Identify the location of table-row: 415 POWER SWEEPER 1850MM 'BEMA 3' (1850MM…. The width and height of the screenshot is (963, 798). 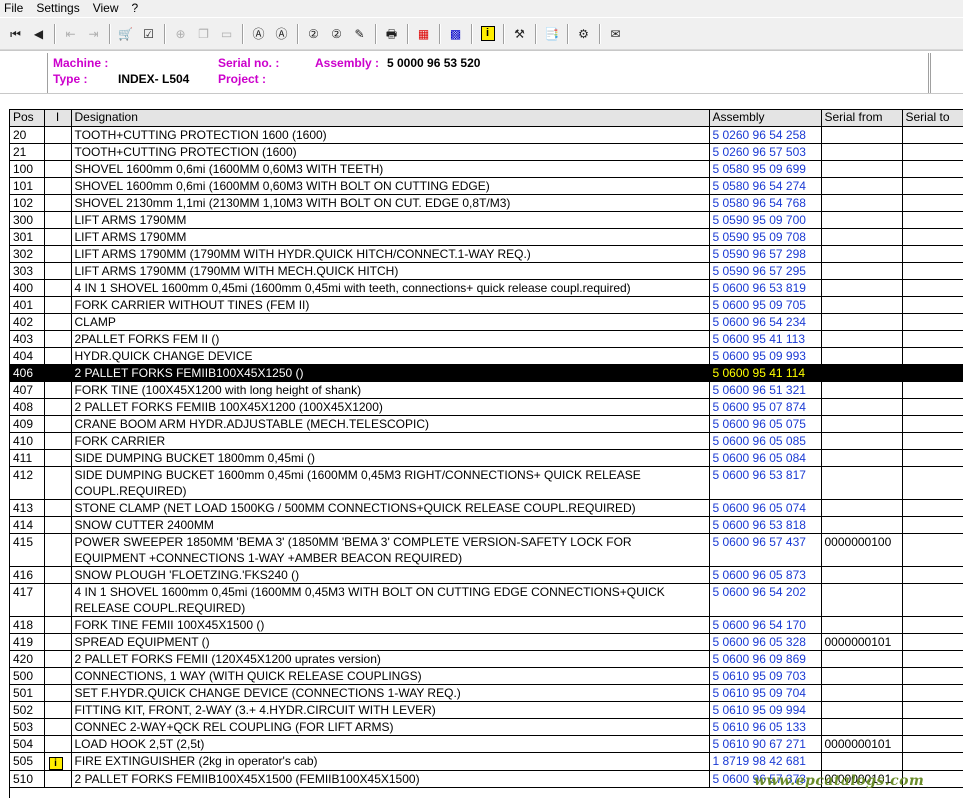
(486, 550).